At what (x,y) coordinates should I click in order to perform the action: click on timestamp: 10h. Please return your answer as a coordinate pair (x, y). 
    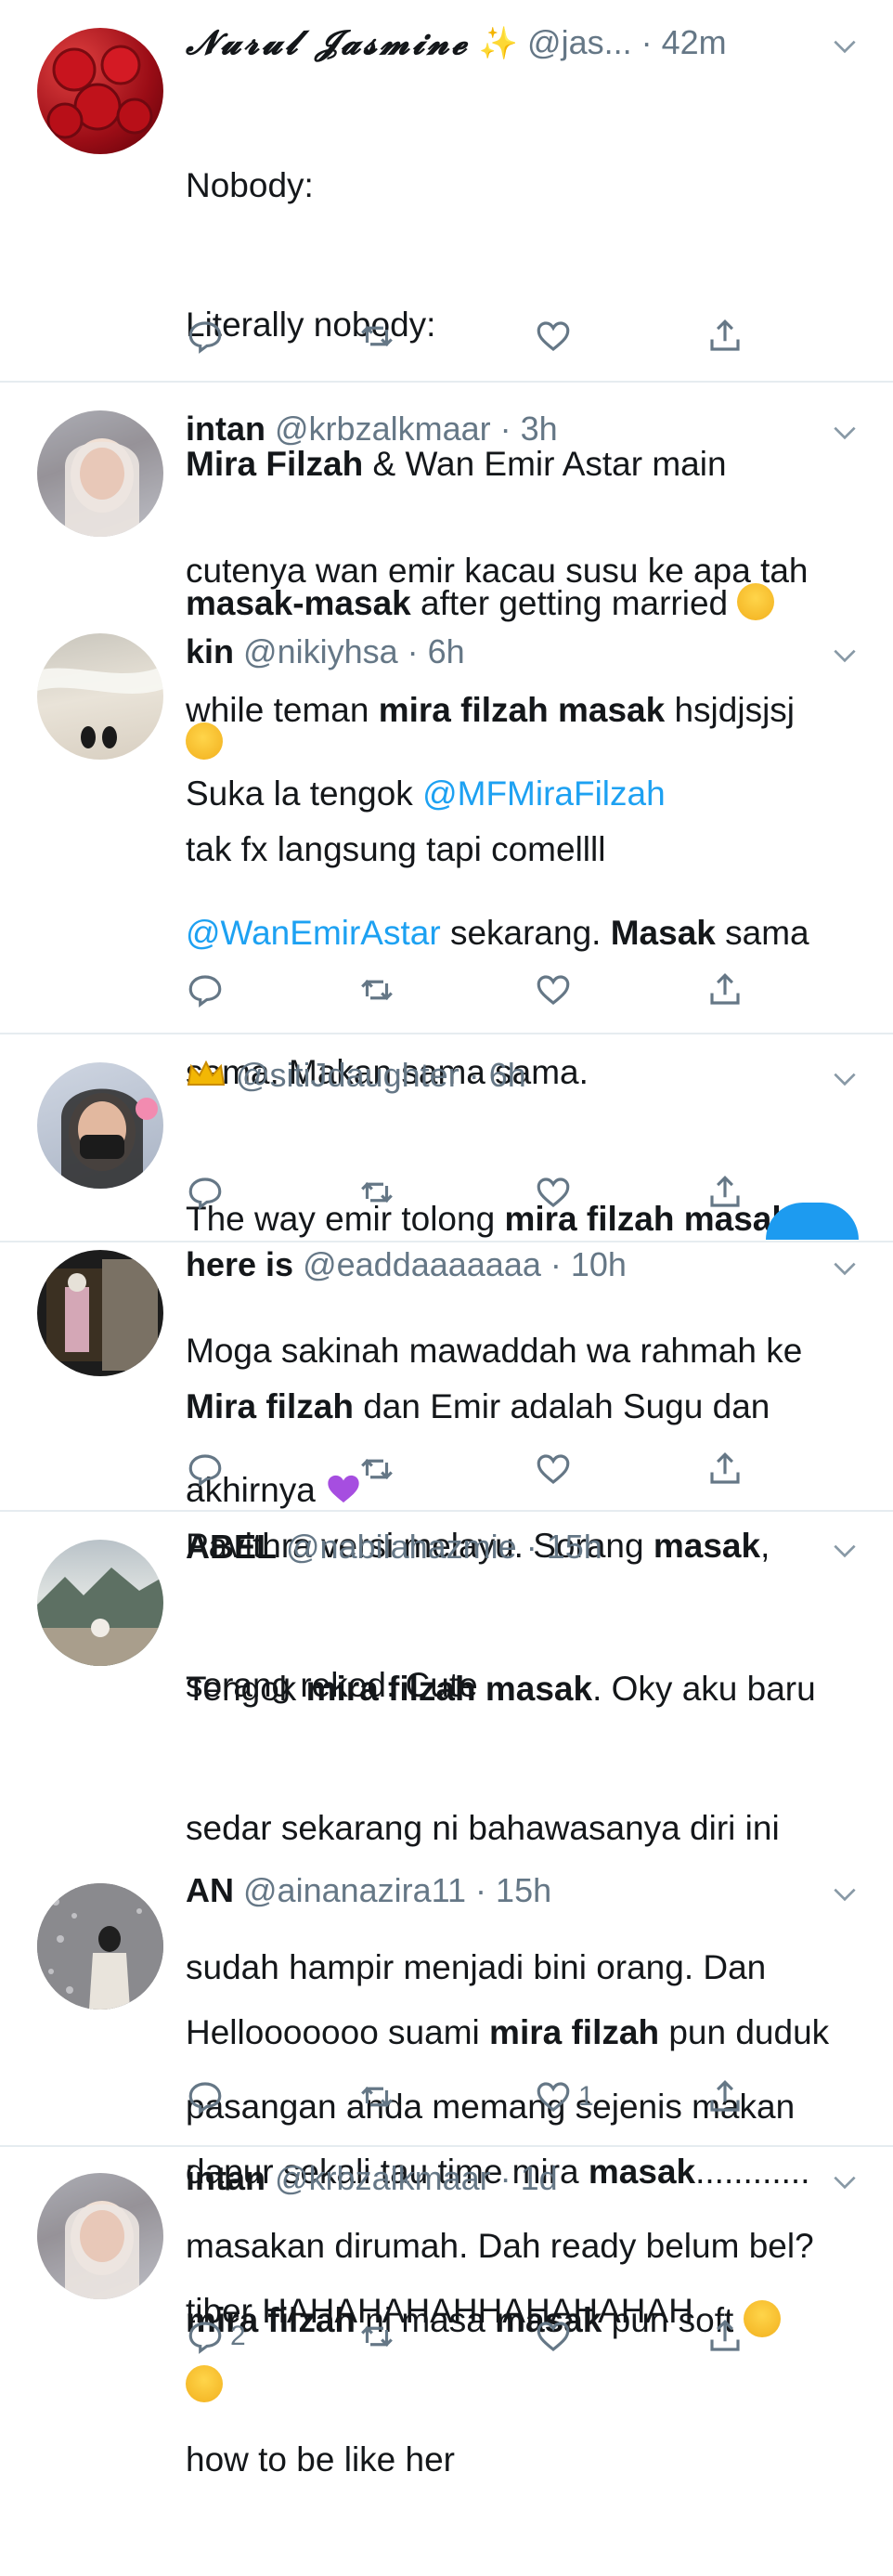
    Looking at the image, I should click on (599, 1264).